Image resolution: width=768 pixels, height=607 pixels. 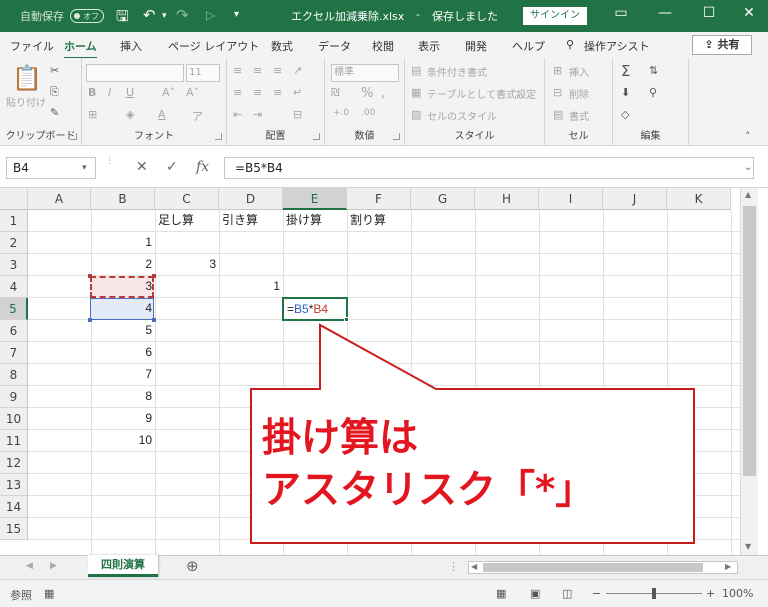 What do you see at coordinates (192, 566) in the screenshot?
I see `add-sheet-icon: ⊕` at bounding box center [192, 566].